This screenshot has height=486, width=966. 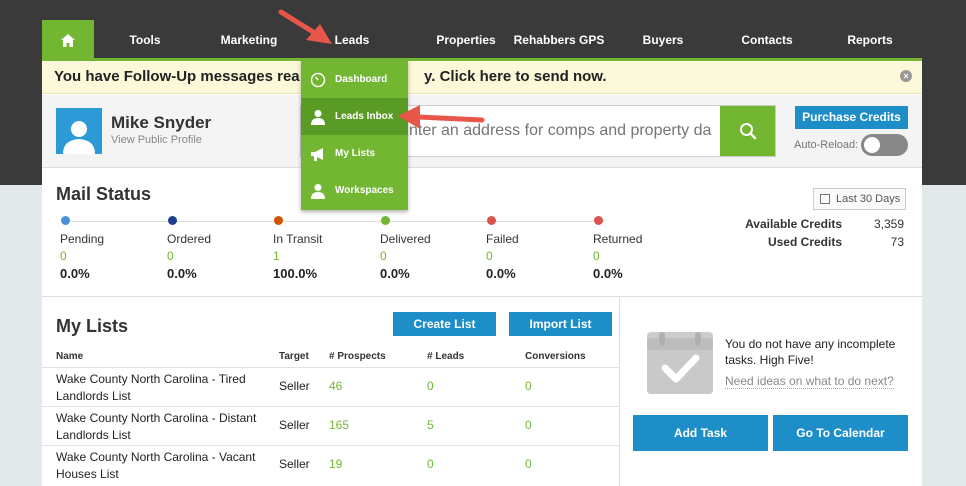 What do you see at coordinates (851, 117) in the screenshot?
I see `purchase-credits-button: Purchase Credits` at bounding box center [851, 117].